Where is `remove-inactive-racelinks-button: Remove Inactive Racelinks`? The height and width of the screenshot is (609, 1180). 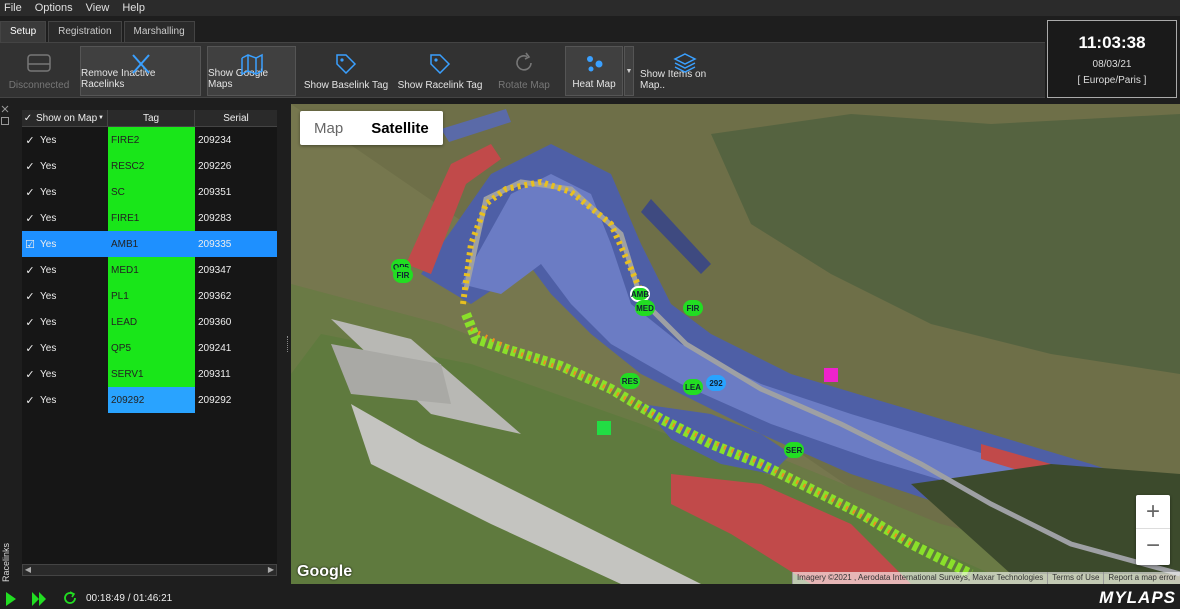
remove-inactive-racelinks-button: Remove Inactive Racelinks is located at coordinates (140, 71).